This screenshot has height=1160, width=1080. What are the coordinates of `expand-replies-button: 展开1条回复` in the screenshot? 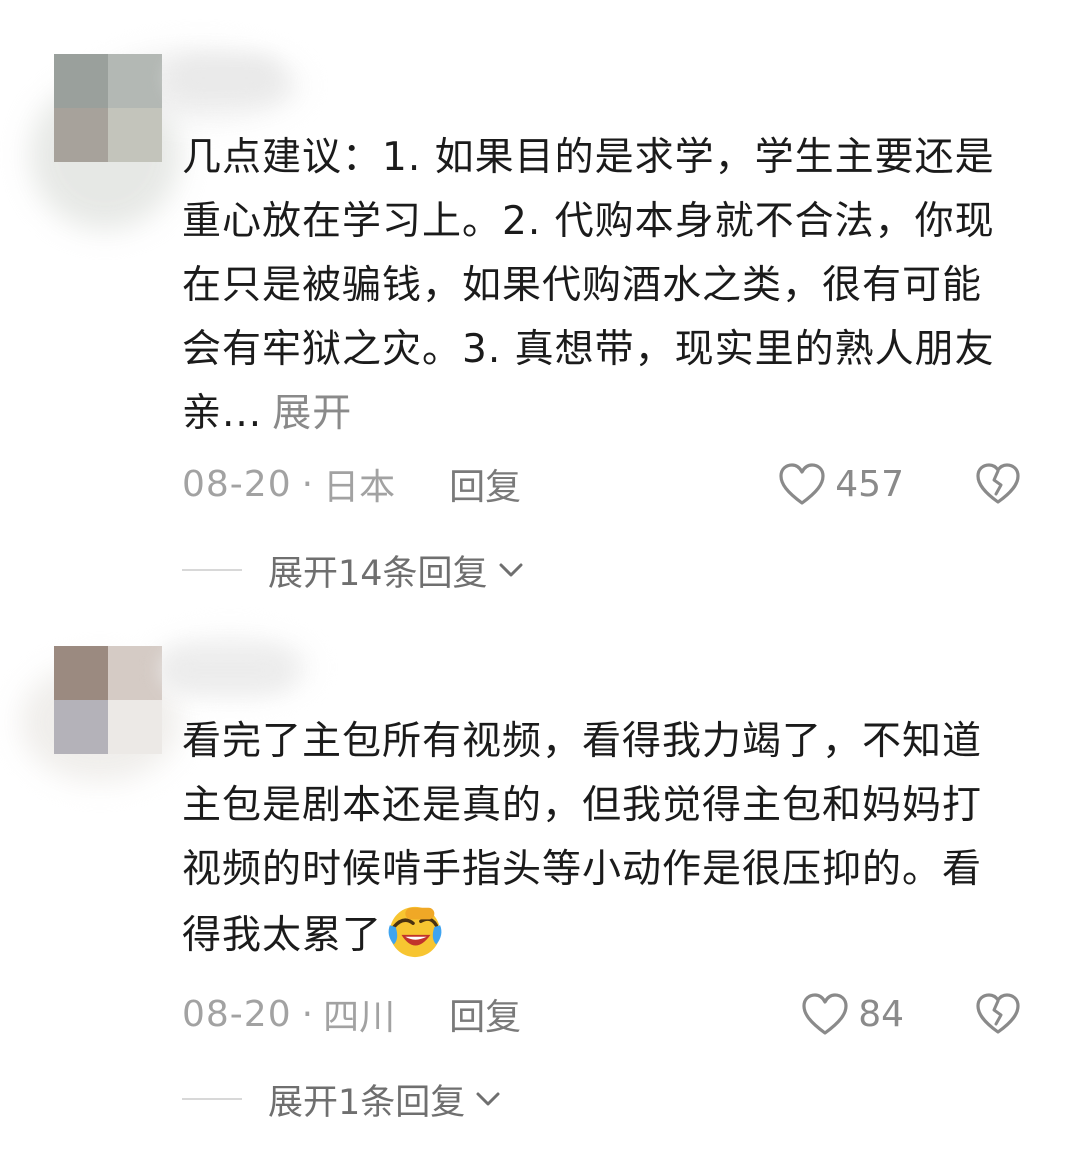 It's located at (342, 1099).